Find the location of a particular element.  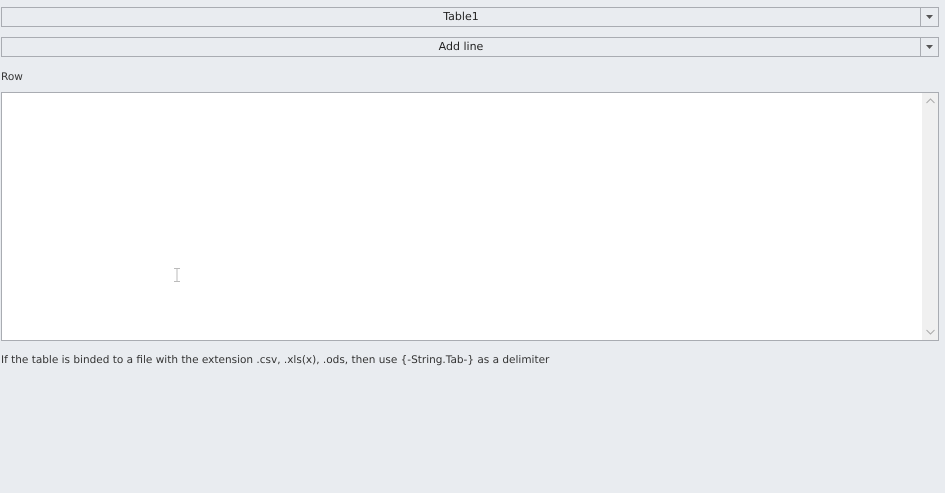

text-cursor-icon is located at coordinates (177, 275).